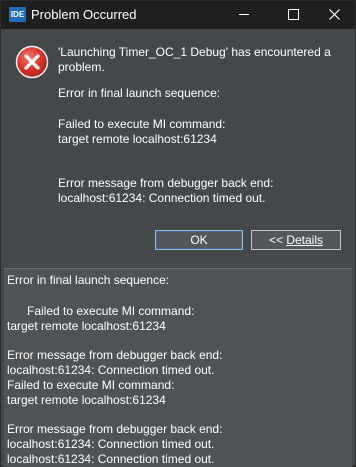 Image resolution: width=356 pixels, height=467 pixels. What do you see at coordinates (162, 198) in the screenshot?
I see `backend-line-2: localhost:61234: Connection timed out.` at bounding box center [162, 198].